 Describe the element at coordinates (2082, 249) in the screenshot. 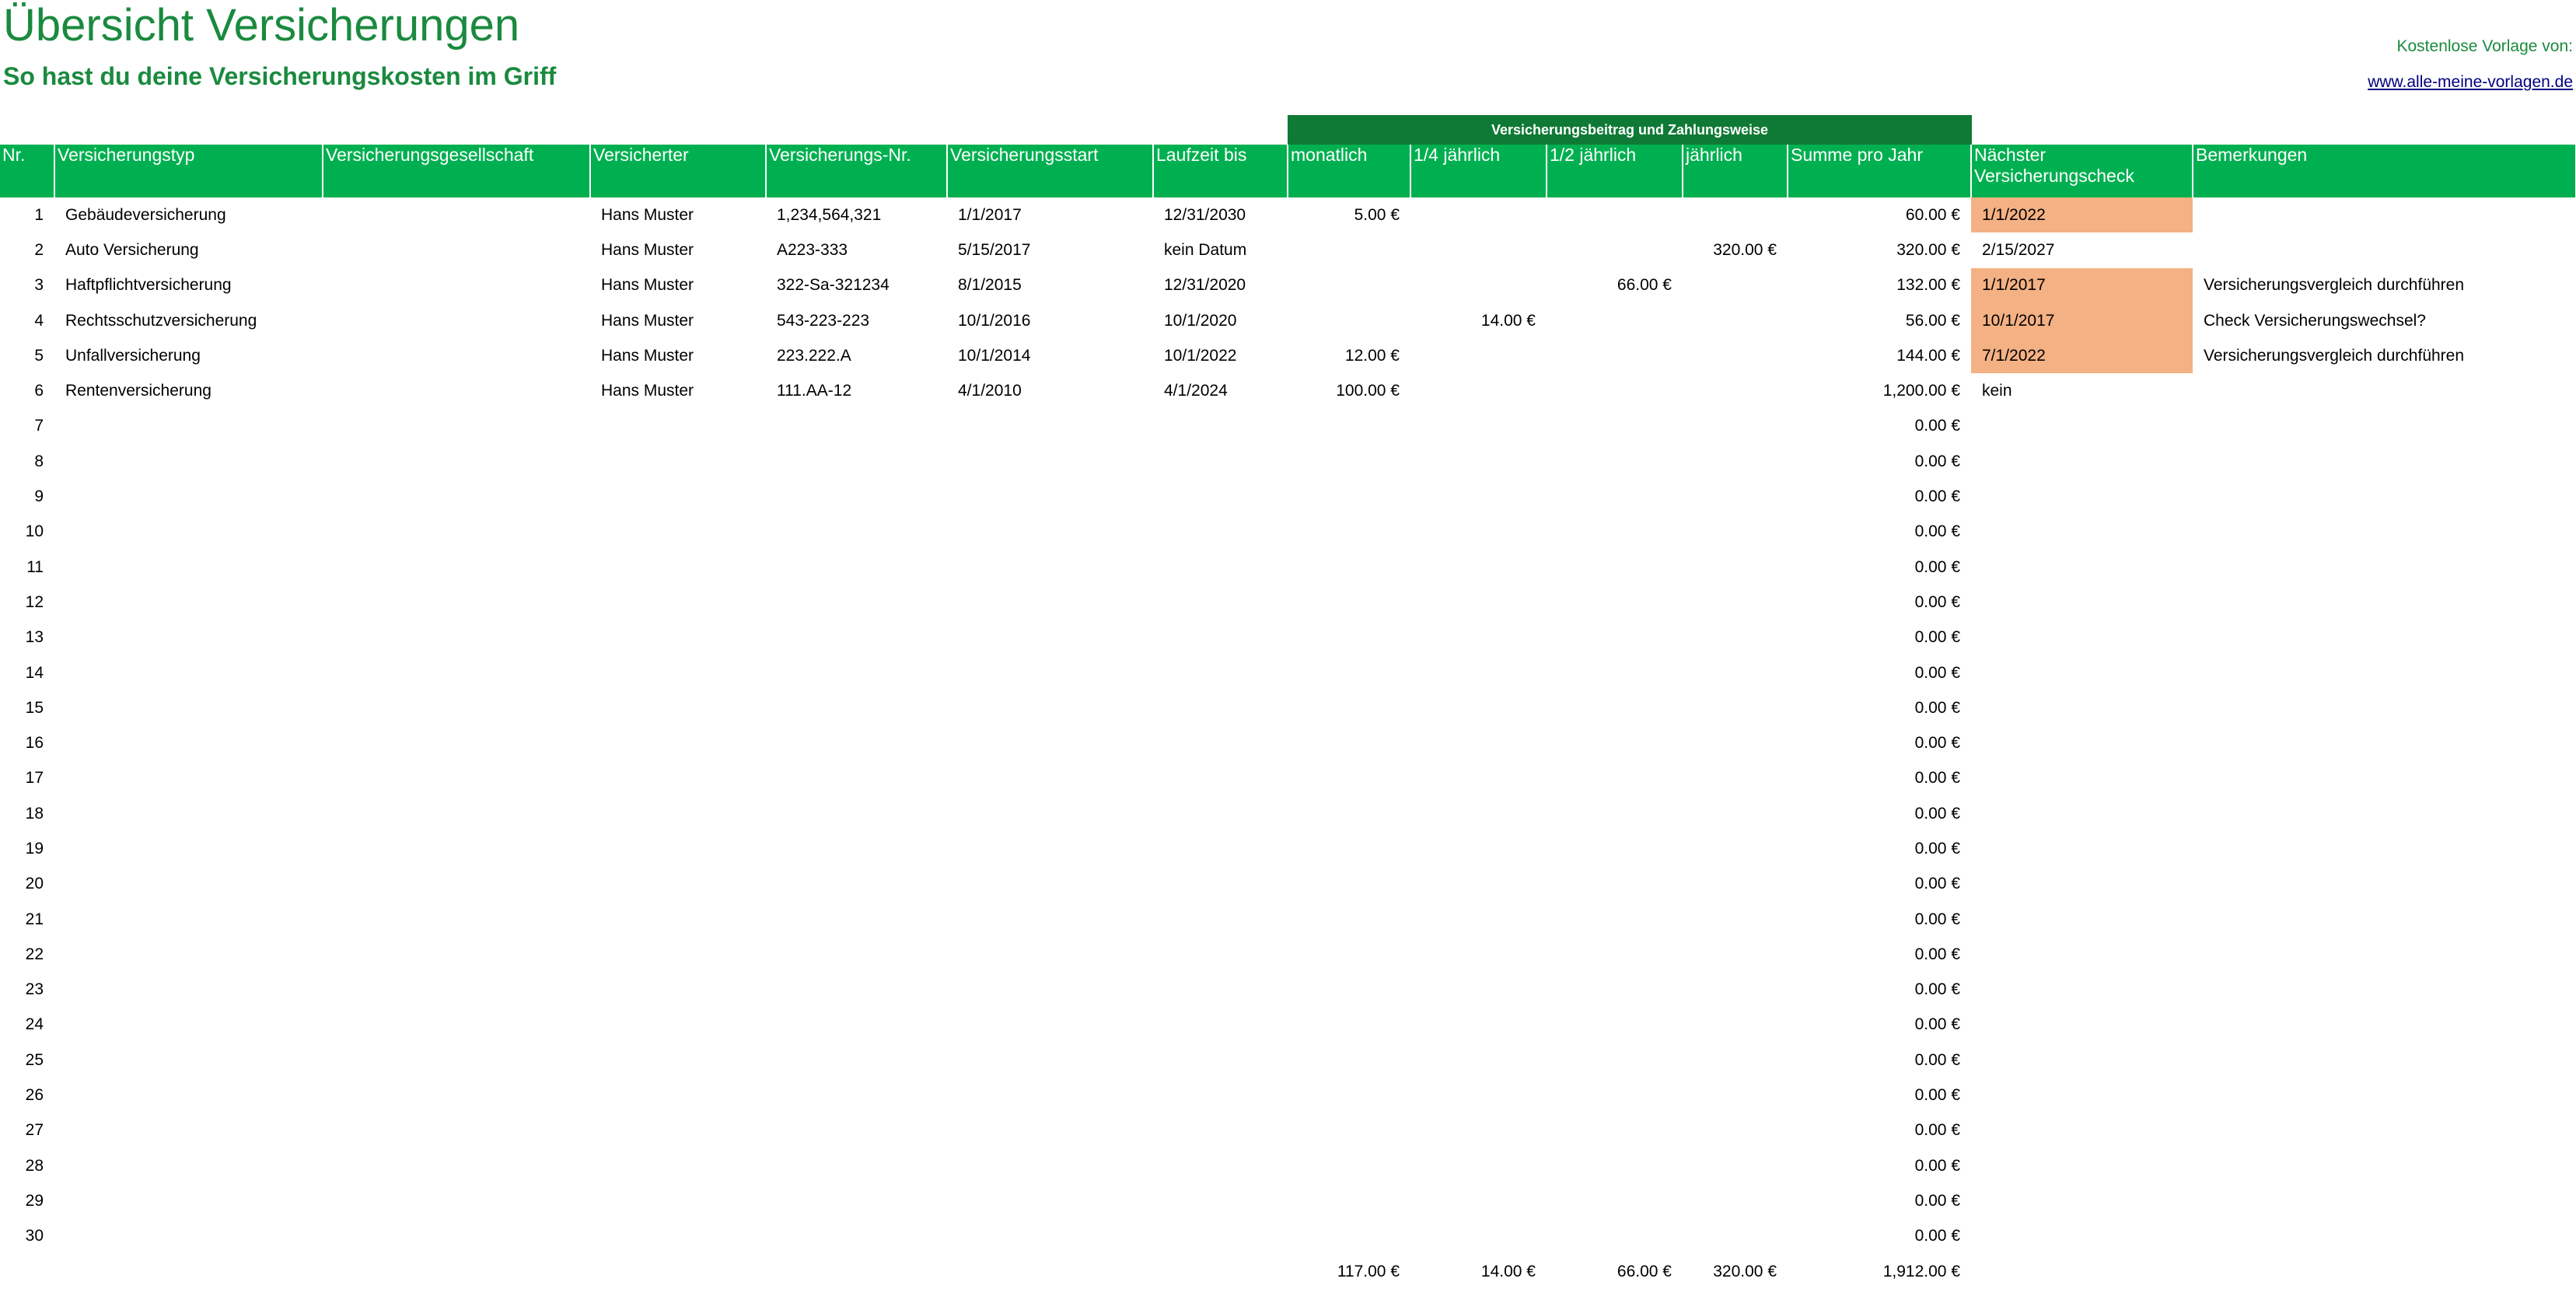

I see `cell-check: 2/15/2027` at that location.